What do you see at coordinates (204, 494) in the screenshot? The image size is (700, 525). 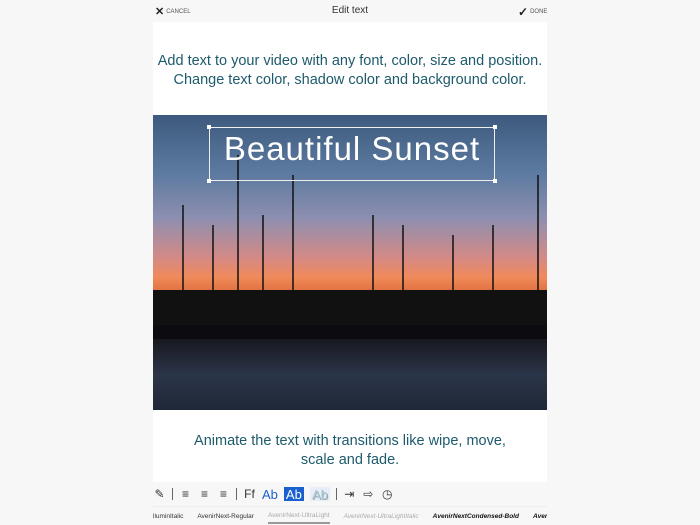 I see `align-center-icon: ≡` at bounding box center [204, 494].